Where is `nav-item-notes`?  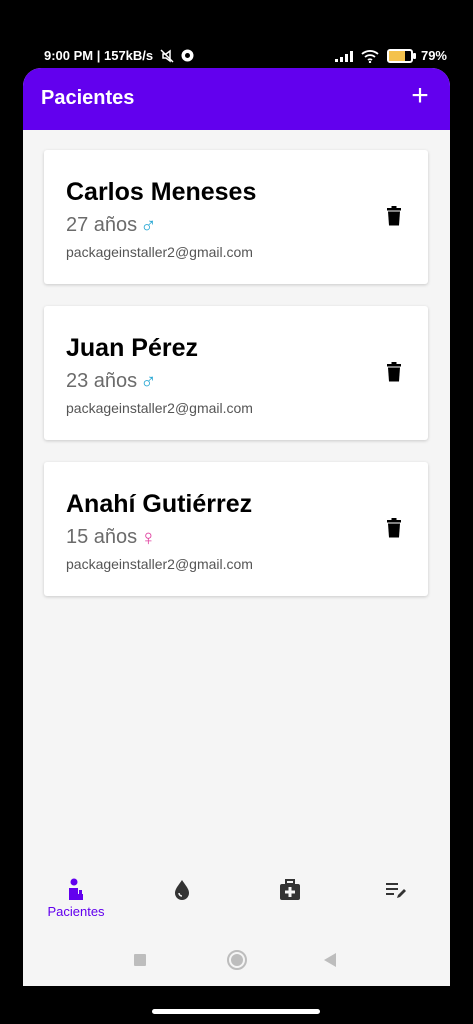 nav-item-notes is located at coordinates (396, 890).